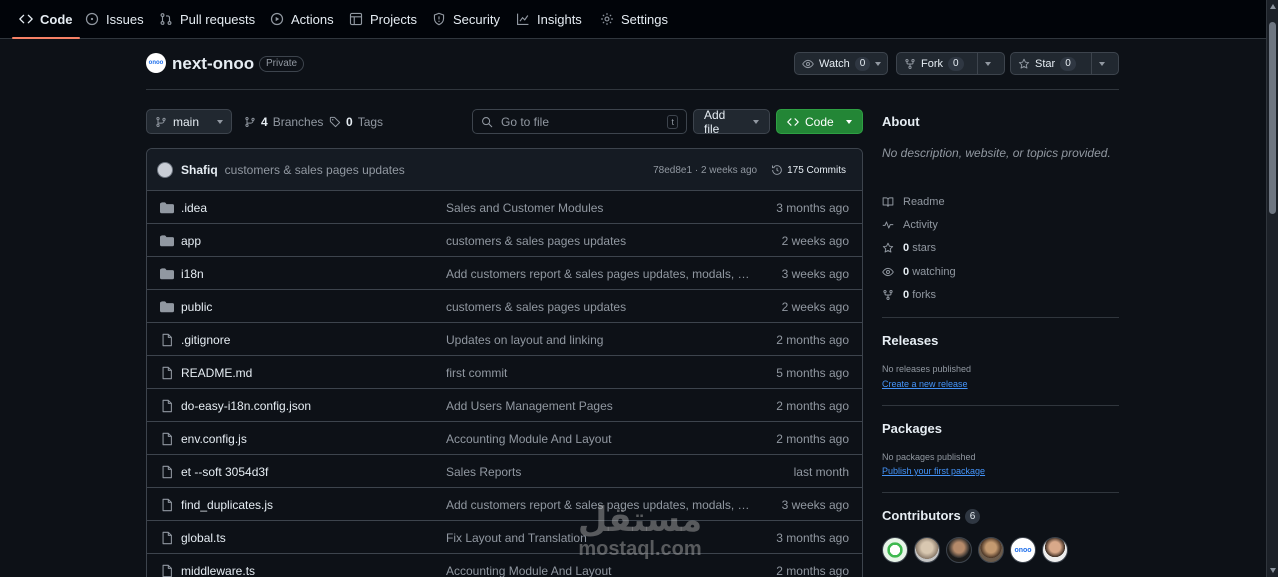 The height and width of the screenshot is (577, 1278). What do you see at coordinates (349, 121) in the screenshot?
I see `tags-count: 0` at bounding box center [349, 121].